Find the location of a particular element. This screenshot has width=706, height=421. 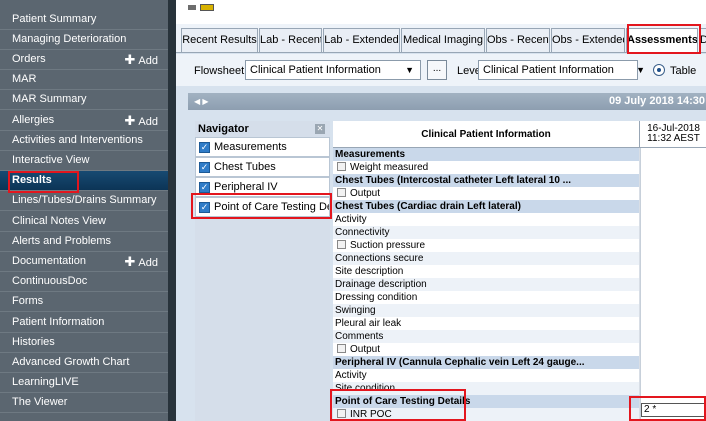

toolbar-icon is located at coordinates (192, 7).